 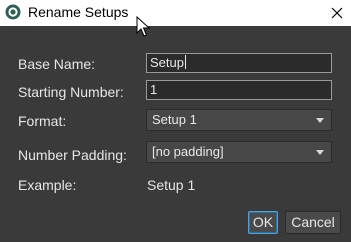 I want to click on close-button, so click(x=337, y=13).